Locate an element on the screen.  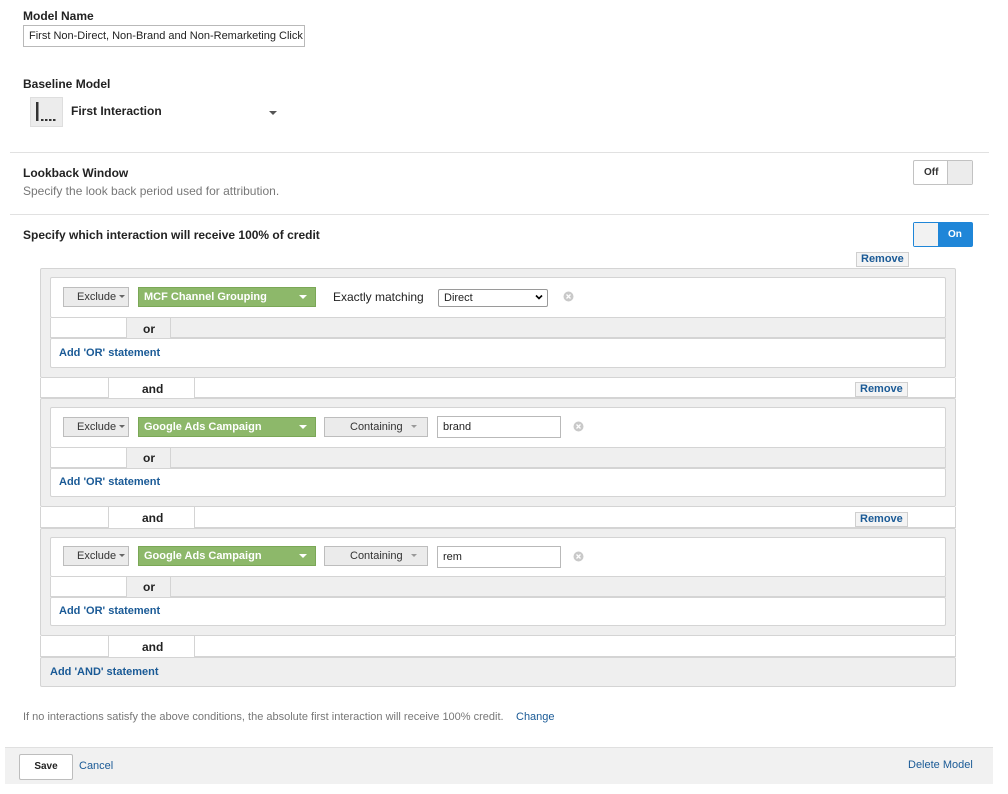
delete-model-link: Delete Model is located at coordinates (940, 765).